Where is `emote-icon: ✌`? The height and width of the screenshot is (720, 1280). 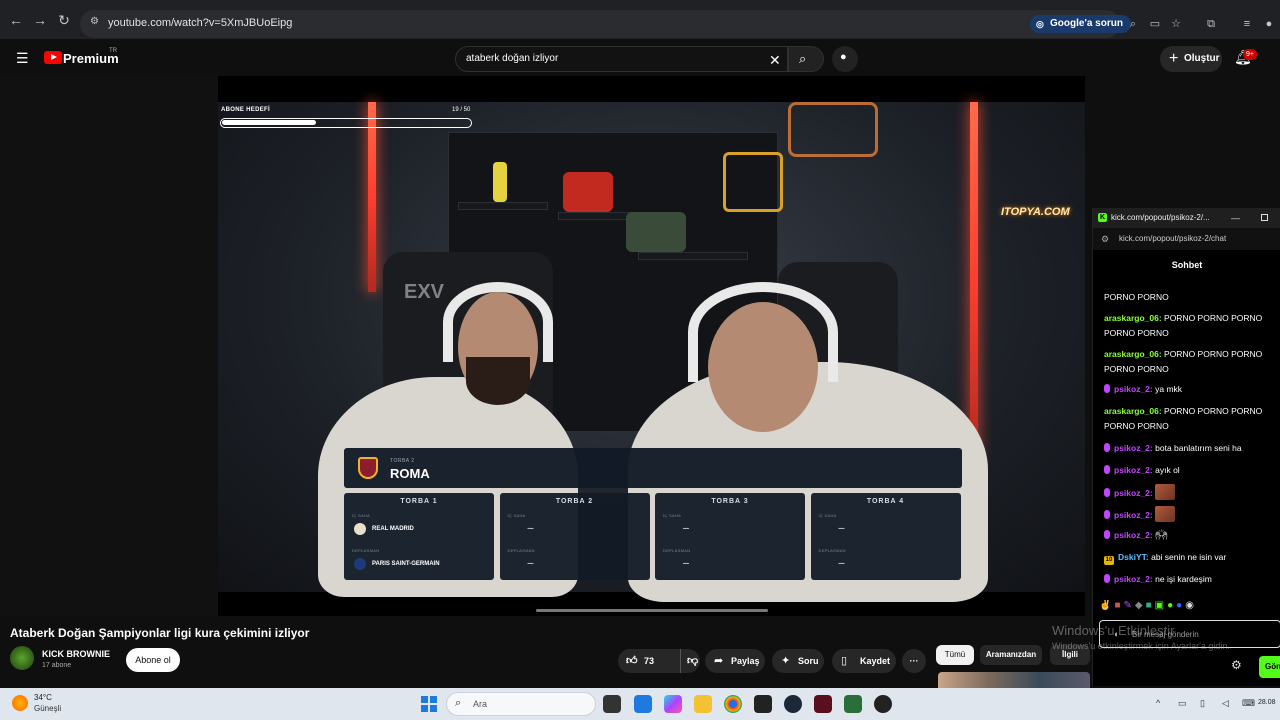 emote-icon: ✌ is located at coordinates (1106, 605).